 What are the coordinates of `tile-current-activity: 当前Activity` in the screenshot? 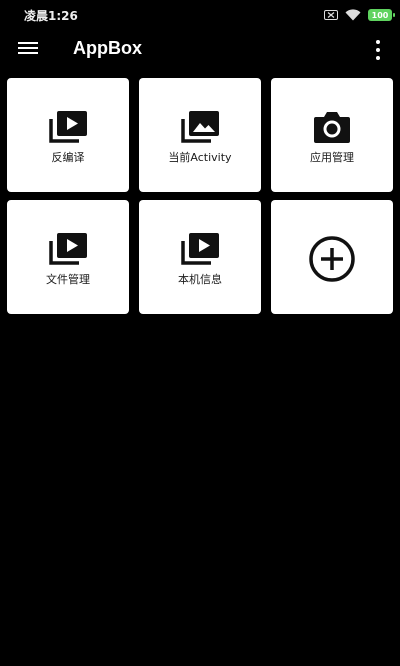 It's located at (200, 135).